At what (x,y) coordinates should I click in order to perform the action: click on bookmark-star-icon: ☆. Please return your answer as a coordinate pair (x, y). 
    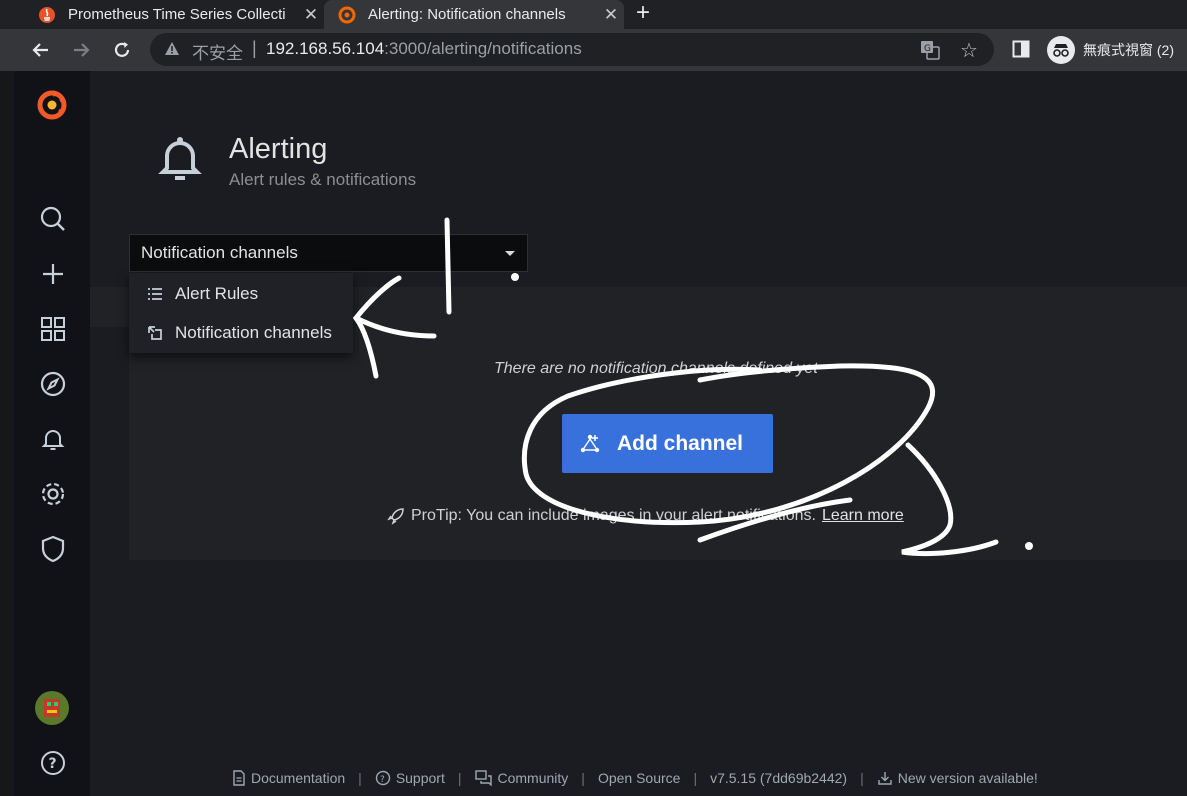
    Looking at the image, I should click on (969, 50).